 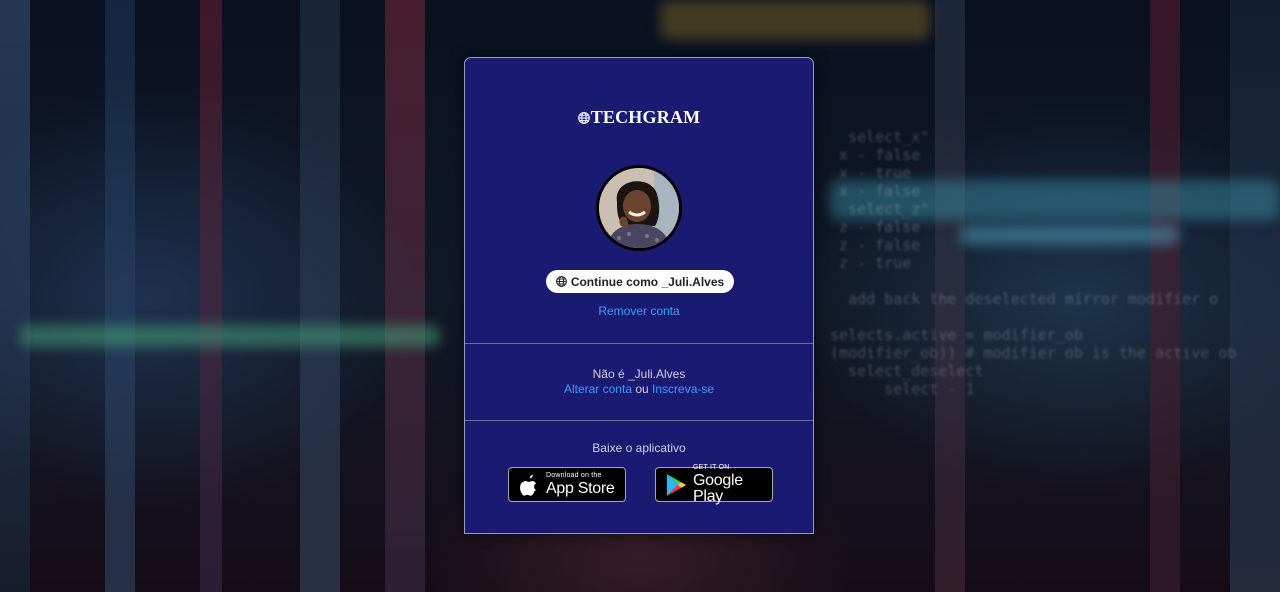 I want to click on google-play-badge: GET IT ON Google Play, so click(x=714, y=484).